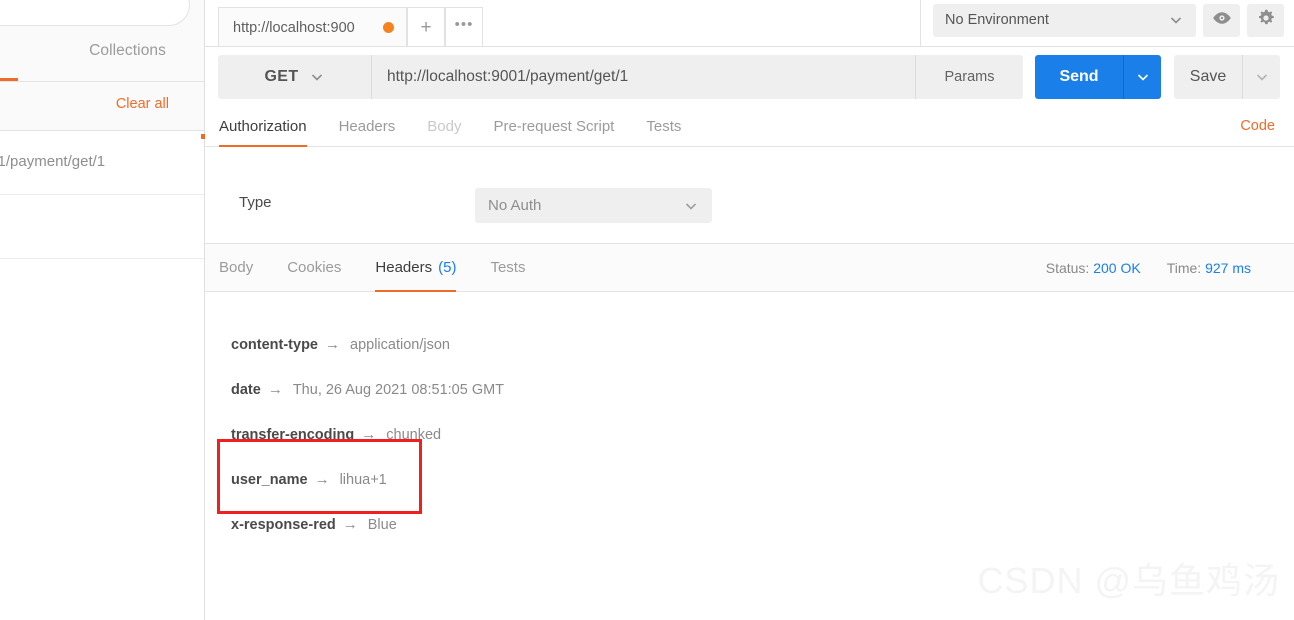 Image resolution: width=1294 pixels, height=620 pixels. Describe the element at coordinates (283, 524) in the screenshot. I see `header-key: x-response-red` at that location.